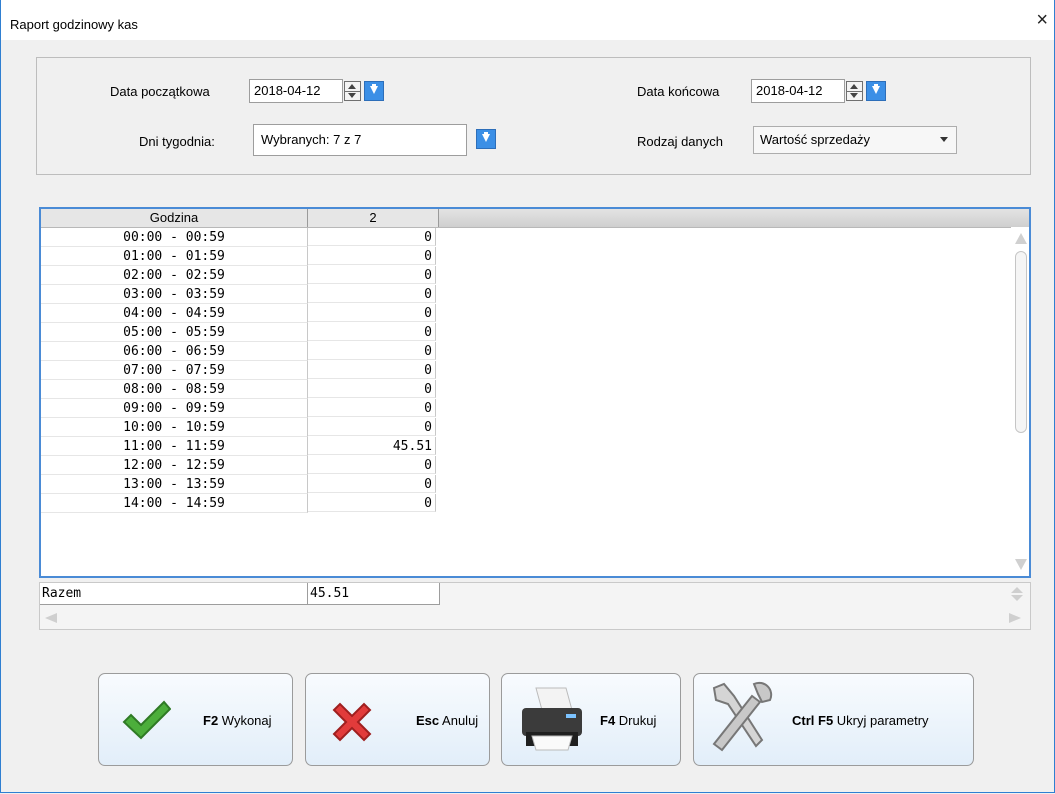 The image size is (1055, 794). Describe the element at coordinates (146, 720) in the screenshot. I see `checkmark-icon` at that location.